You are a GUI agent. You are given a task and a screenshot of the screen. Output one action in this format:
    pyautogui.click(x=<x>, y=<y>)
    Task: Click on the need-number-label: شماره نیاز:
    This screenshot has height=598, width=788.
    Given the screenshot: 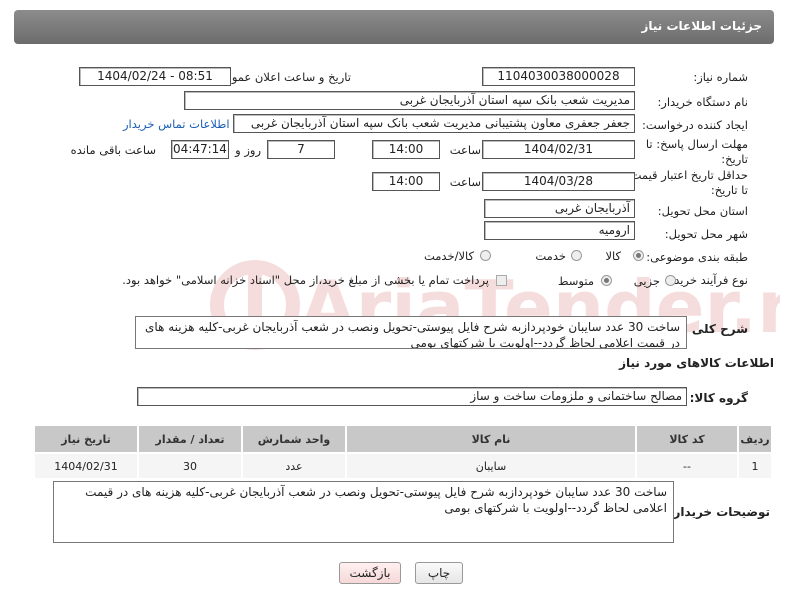 What is the action you would take?
    pyautogui.click(x=720, y=77)
    